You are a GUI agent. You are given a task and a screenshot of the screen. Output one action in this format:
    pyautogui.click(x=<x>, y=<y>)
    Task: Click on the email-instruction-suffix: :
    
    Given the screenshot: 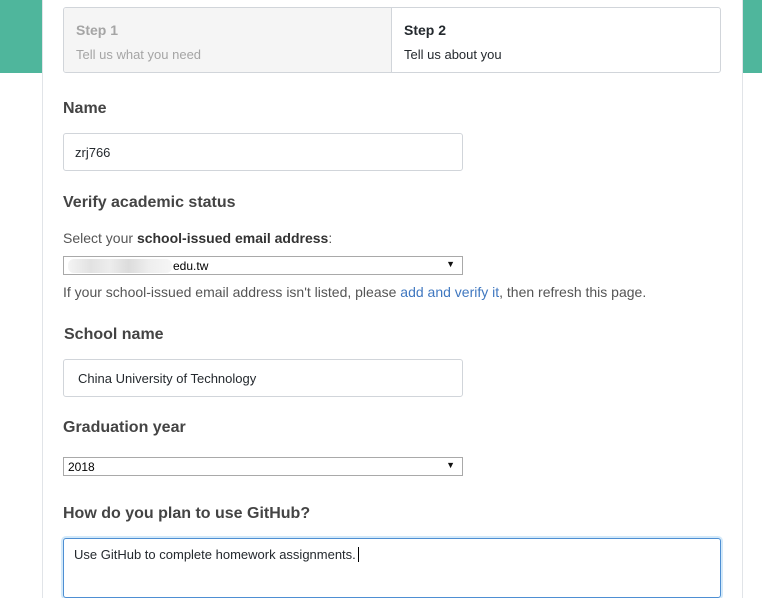 What is the action you would take?
    pyautogui.click(x=330, y=238)
    